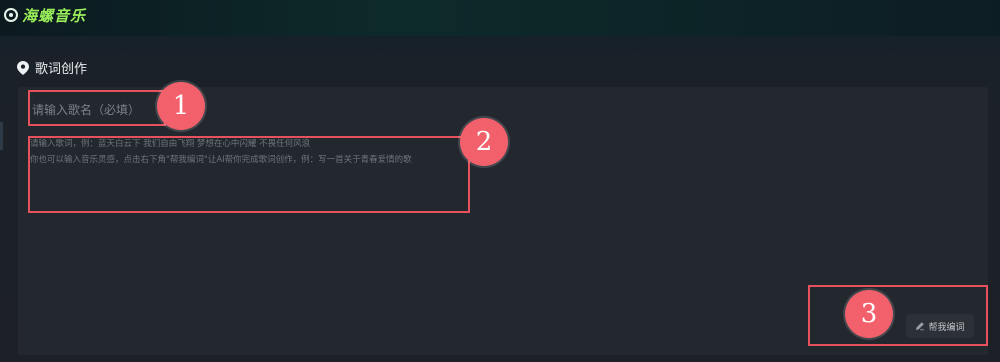 The width and height of the screenshot is (1000, 362). What do you see at coordinates (23, 67) in the screenshot?
I see `location-pin-icon` at bounding box center [23, 67].